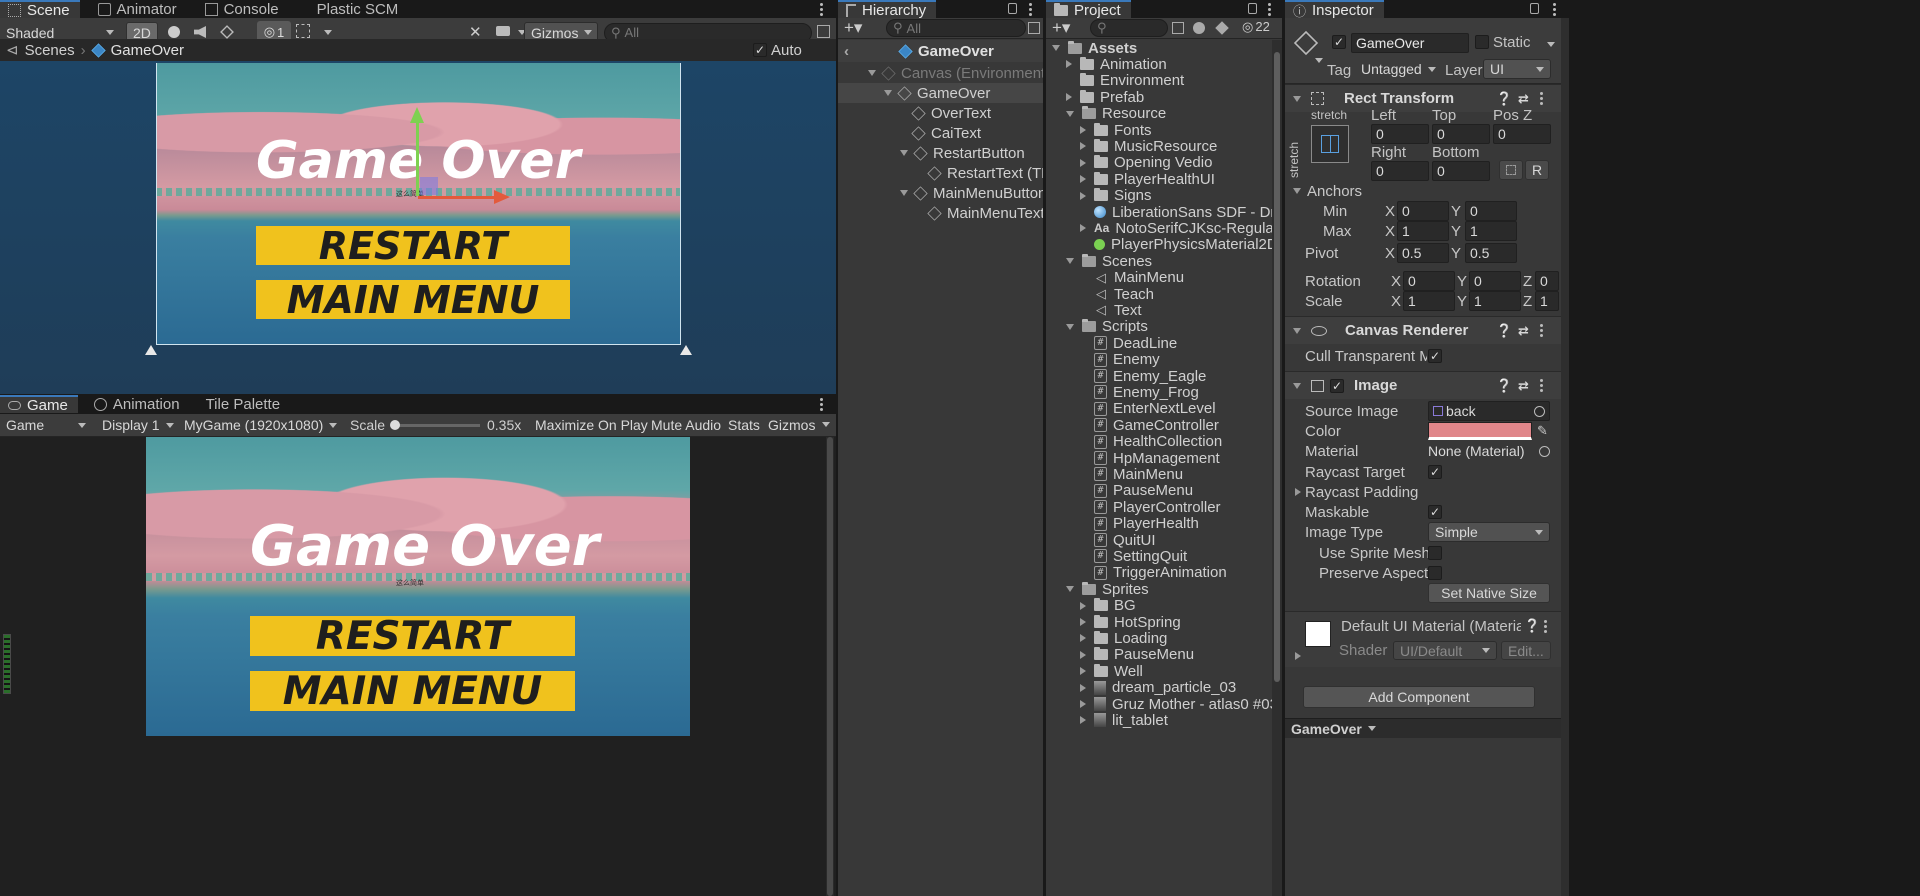 The width and height of the screenshot is (1920, 896). I want to click on move-handle-plane-icon, so click(429, 186).